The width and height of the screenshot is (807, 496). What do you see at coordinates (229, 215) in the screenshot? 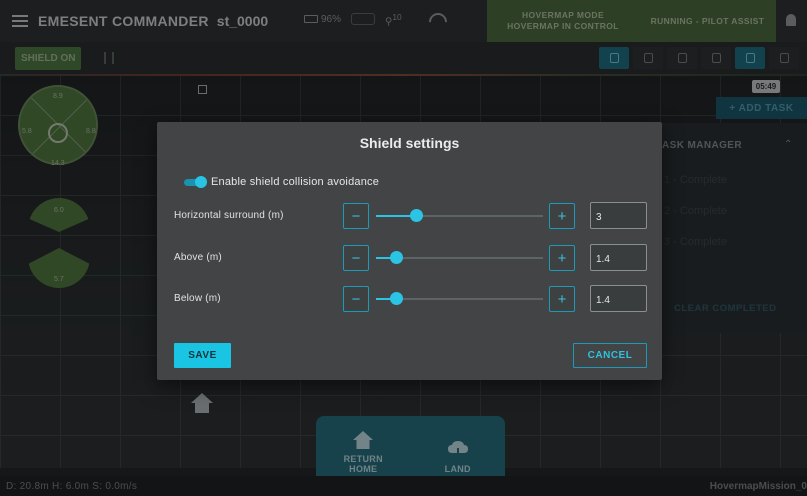
I see `row-label: Horizontal surround (m)` at bounding box center [229, 215].